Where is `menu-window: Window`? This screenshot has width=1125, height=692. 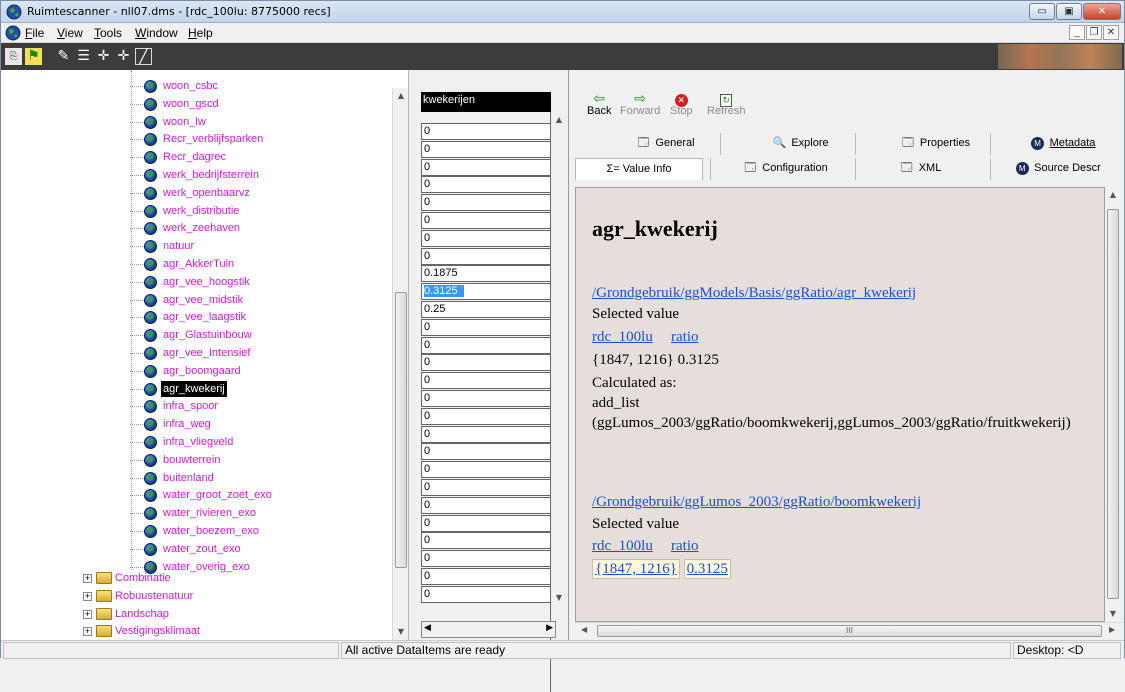 menu-window: Window is located at coordinates (156, 33).